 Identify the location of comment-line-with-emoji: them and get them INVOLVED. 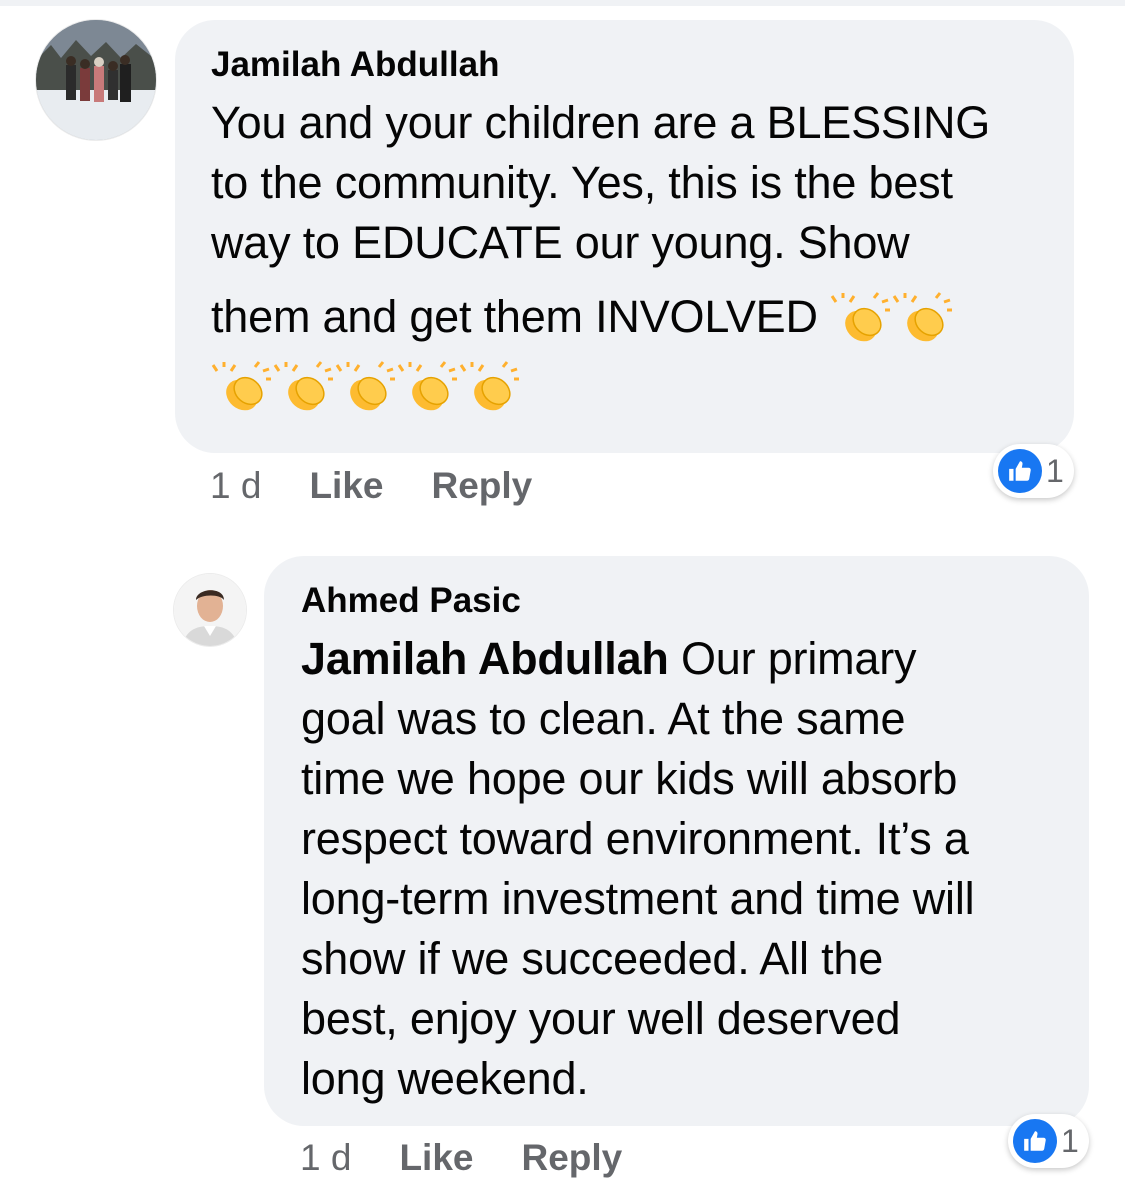
(624, 317).